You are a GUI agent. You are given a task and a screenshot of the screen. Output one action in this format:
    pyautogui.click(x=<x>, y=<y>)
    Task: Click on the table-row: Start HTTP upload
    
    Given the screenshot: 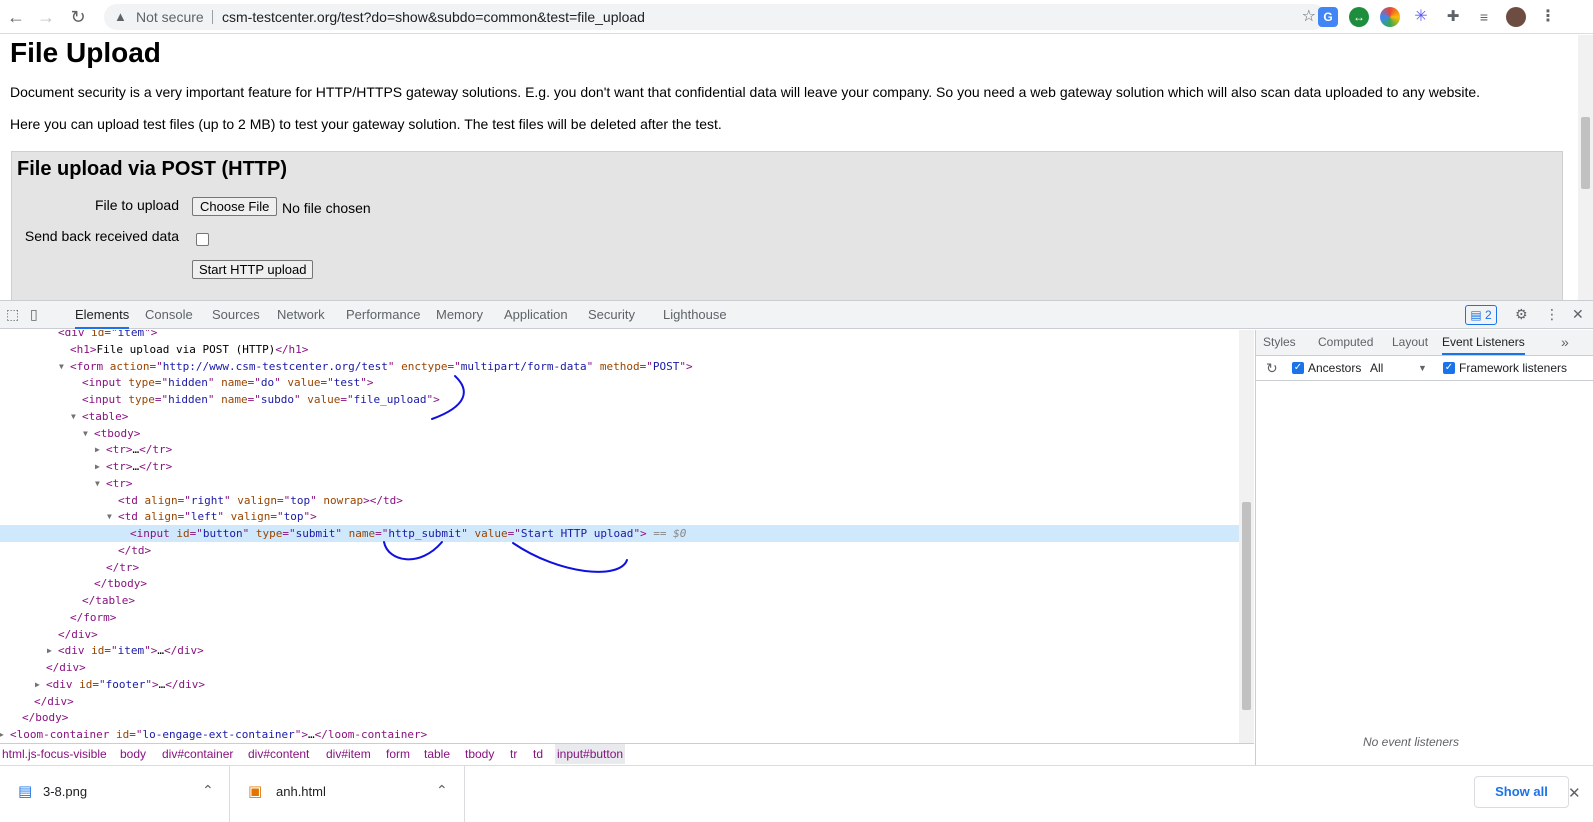 What is the action you would take?
    pyautogui.click(x=232, y=269)
    